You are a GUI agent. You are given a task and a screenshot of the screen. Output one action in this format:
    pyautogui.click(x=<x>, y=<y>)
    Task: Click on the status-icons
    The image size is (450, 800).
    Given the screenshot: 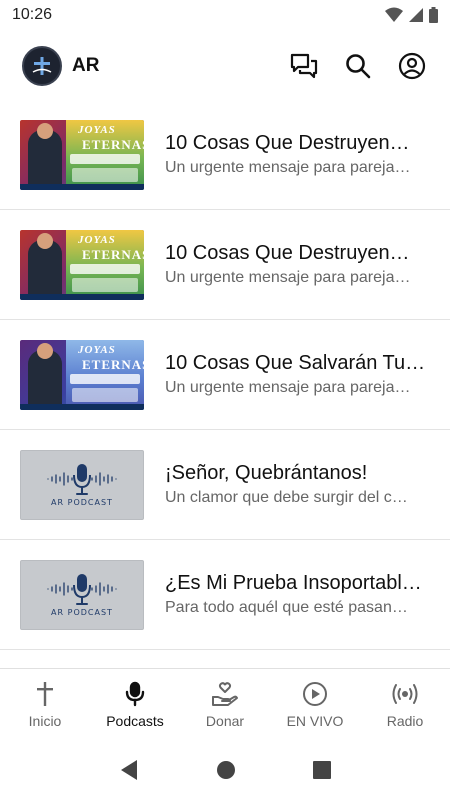 What is the action you would take?
    pyautogui.click(x=411, y=15)
    